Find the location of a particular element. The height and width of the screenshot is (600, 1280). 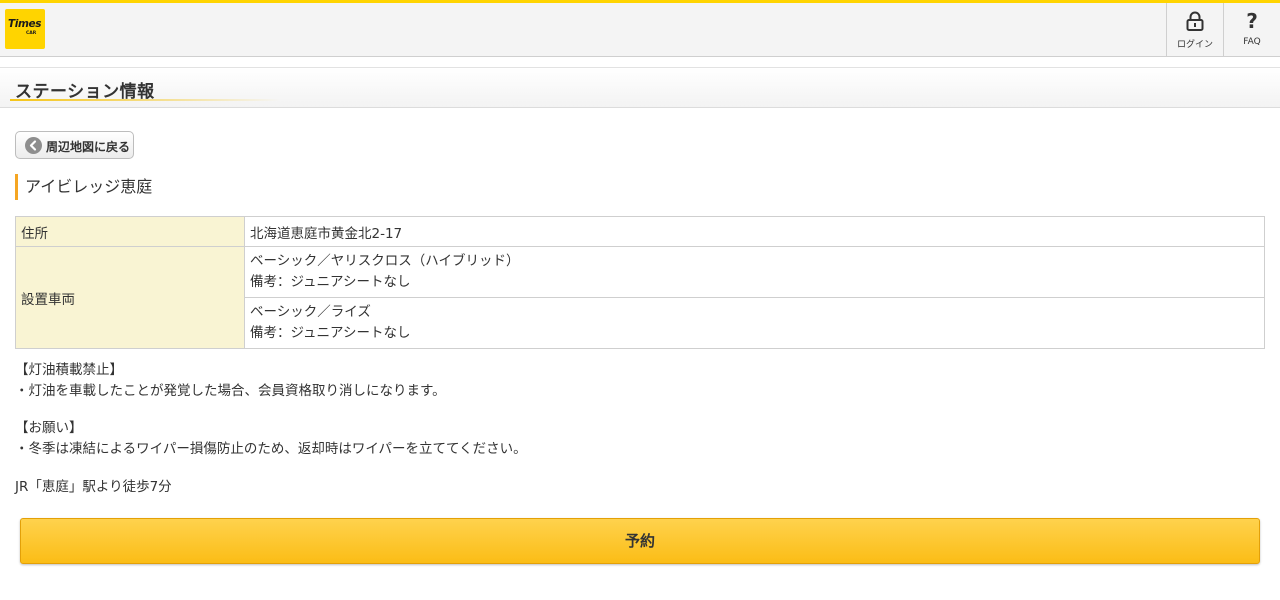

vehicle-cell: ベーシック／ライズ 備考：ジュニアシートなし is located at coordinates (754, 323).